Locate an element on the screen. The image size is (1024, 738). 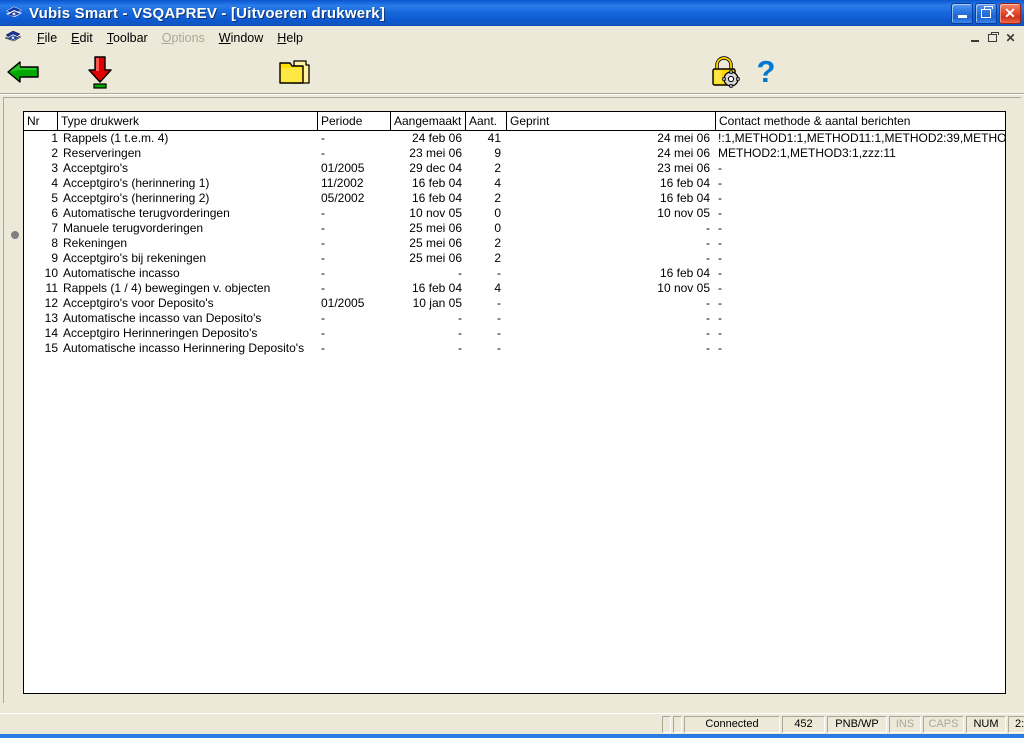
menu-item-edit: Edit is located at coordinates (82, 38).